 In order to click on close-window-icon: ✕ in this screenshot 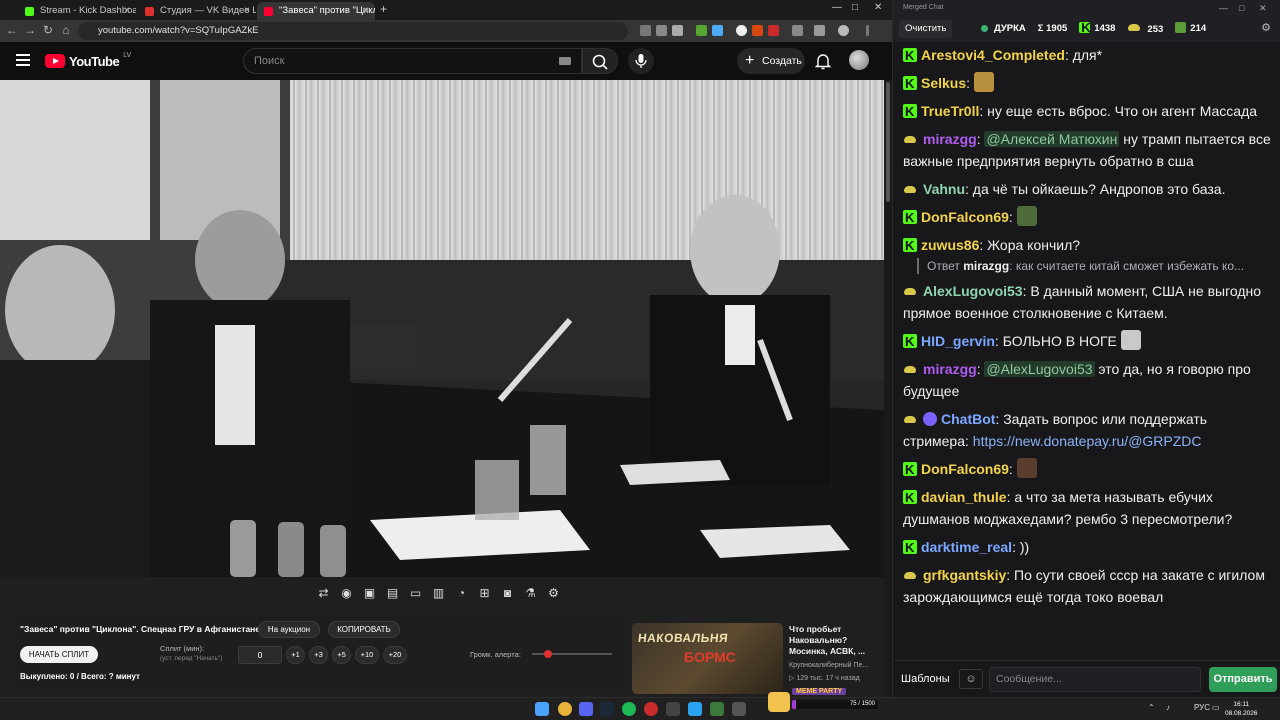, I will do `click(878, 7)`.